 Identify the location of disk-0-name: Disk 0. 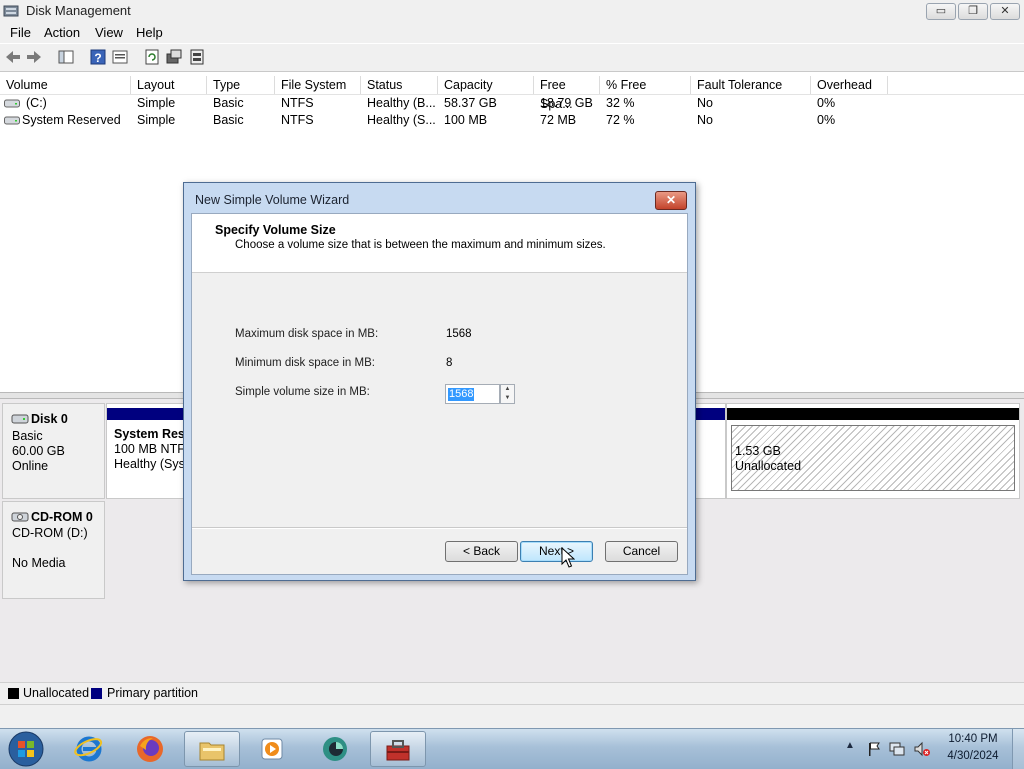
(49, 419).